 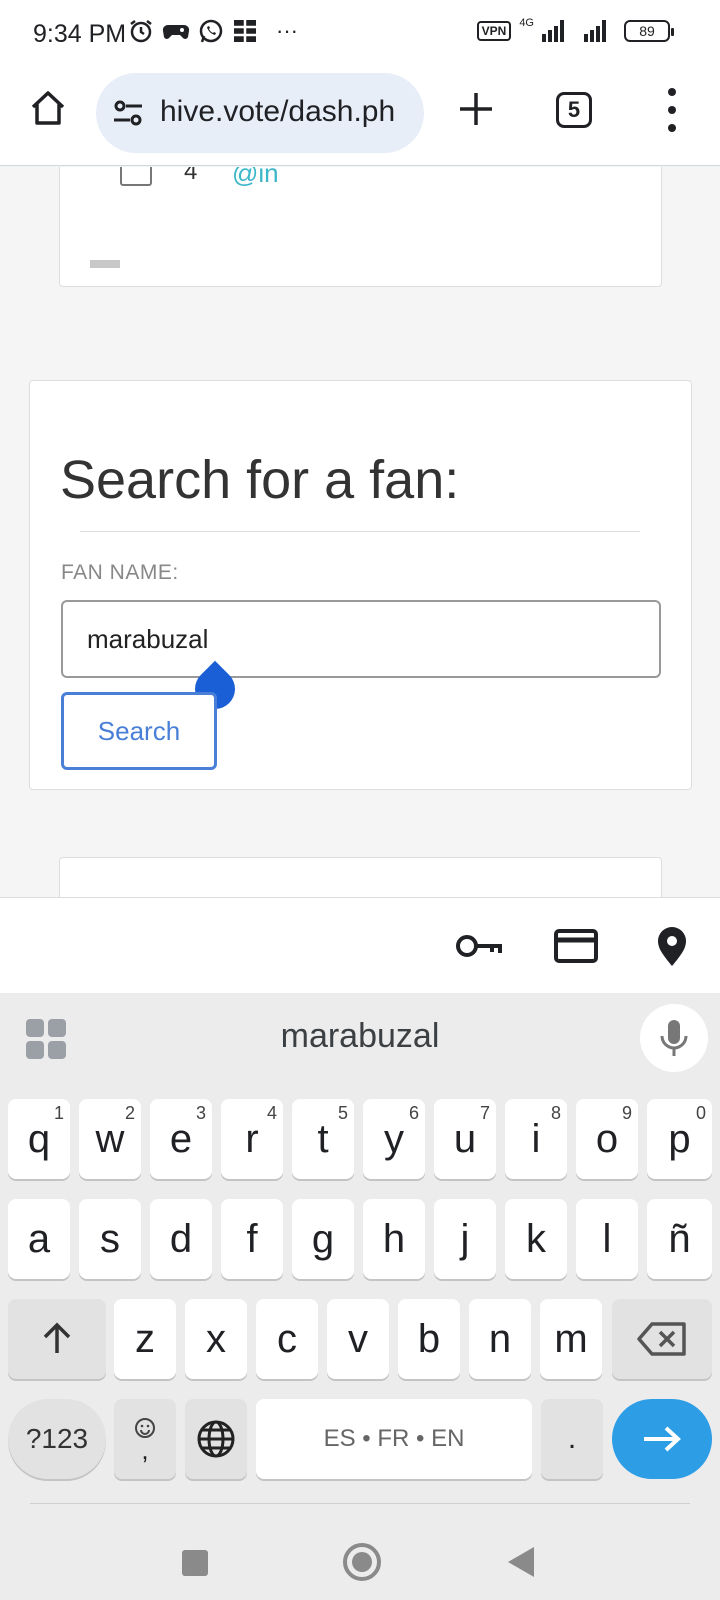 I want to click on browser-toolbar: hive.vote/dash.ph 5, so click(x=360, y=117).